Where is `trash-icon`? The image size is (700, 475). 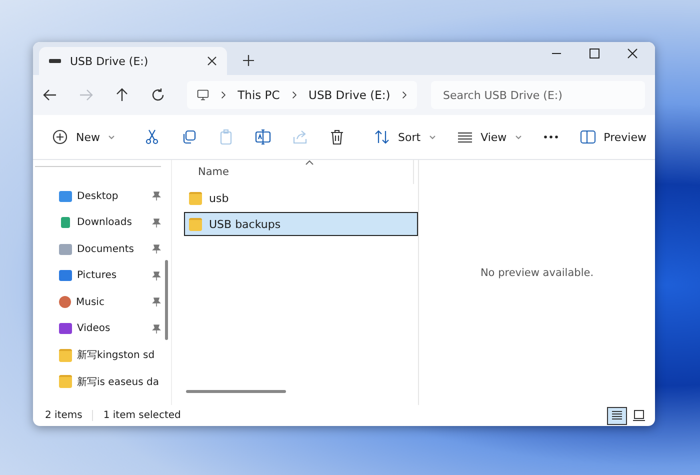
trash-icon is located at coordinates (337, 137).